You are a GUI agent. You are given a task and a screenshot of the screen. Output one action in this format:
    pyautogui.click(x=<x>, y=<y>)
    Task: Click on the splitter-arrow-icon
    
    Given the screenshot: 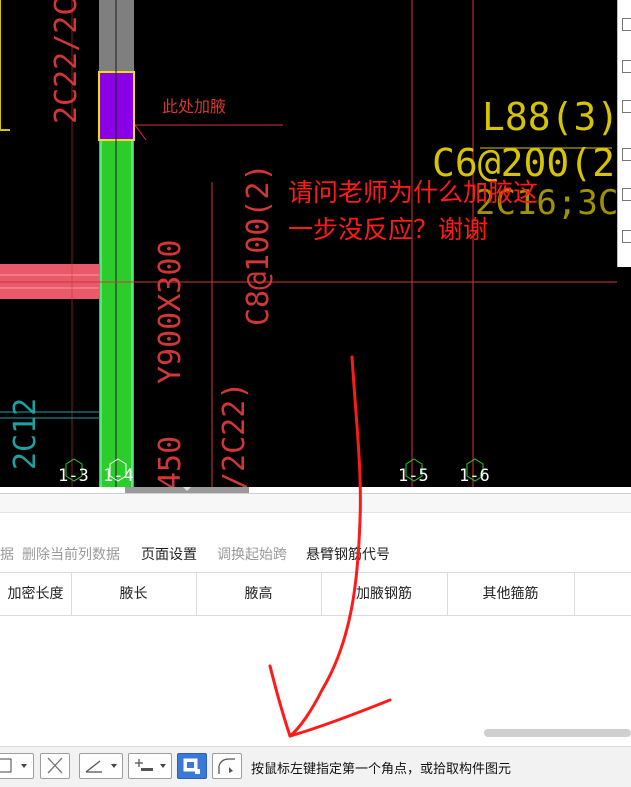 What is the action you would take?
    pyautogui.click(x=187, y=489)
    